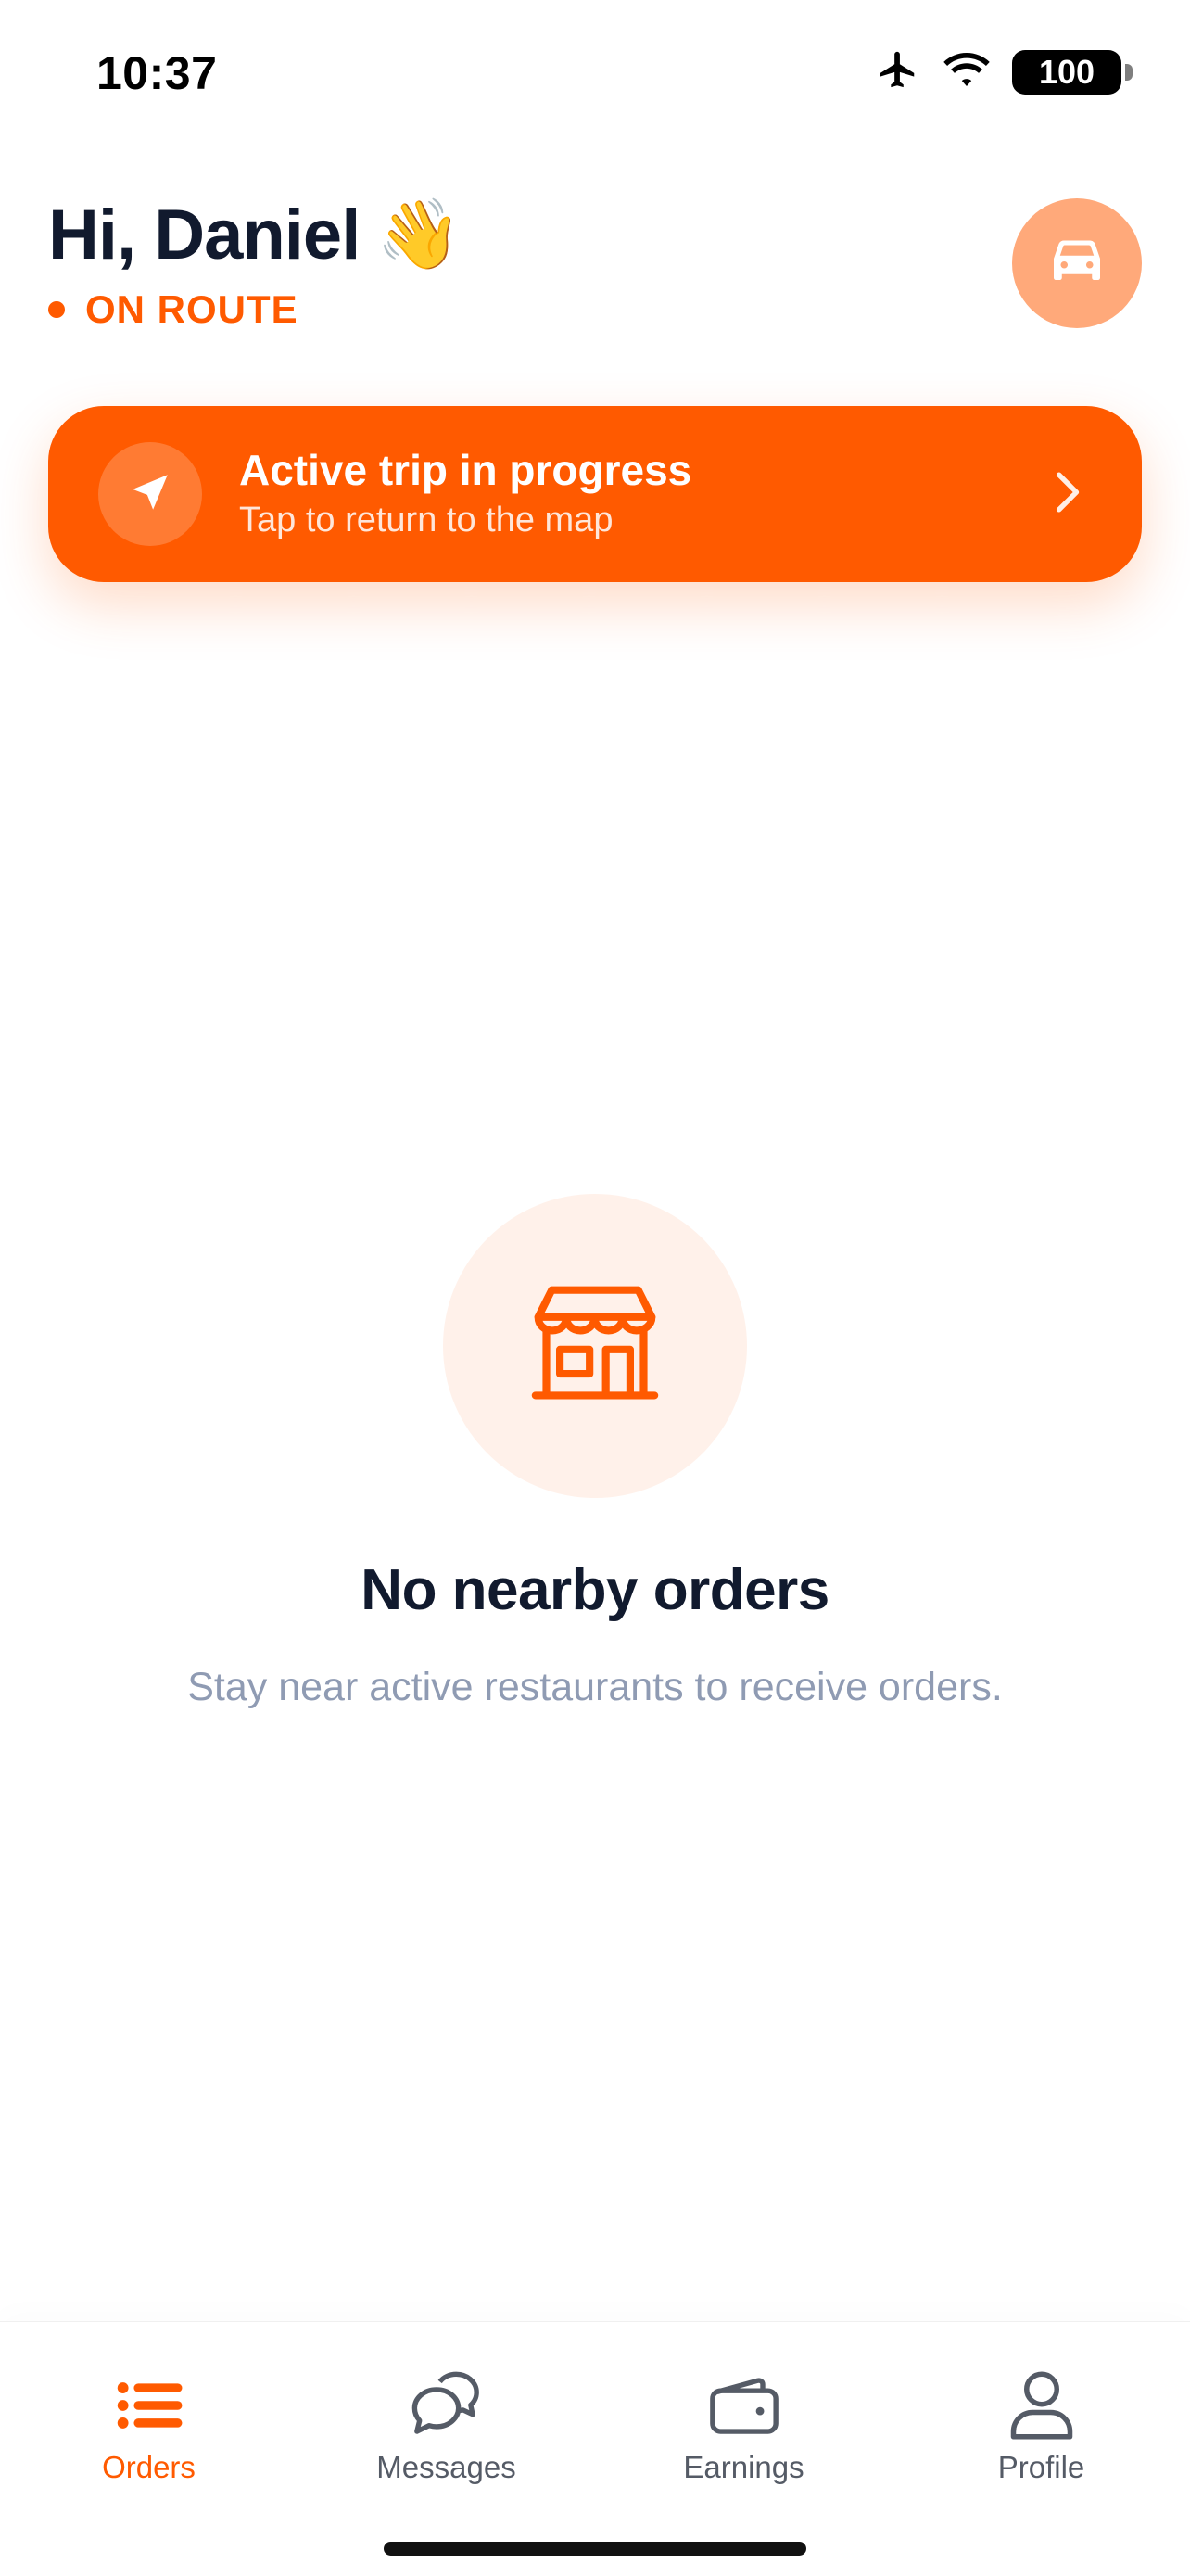 The height and width of the screenshot is (2576, 1190). I want to click on wave-emoji: 👋, so click(419, 234).